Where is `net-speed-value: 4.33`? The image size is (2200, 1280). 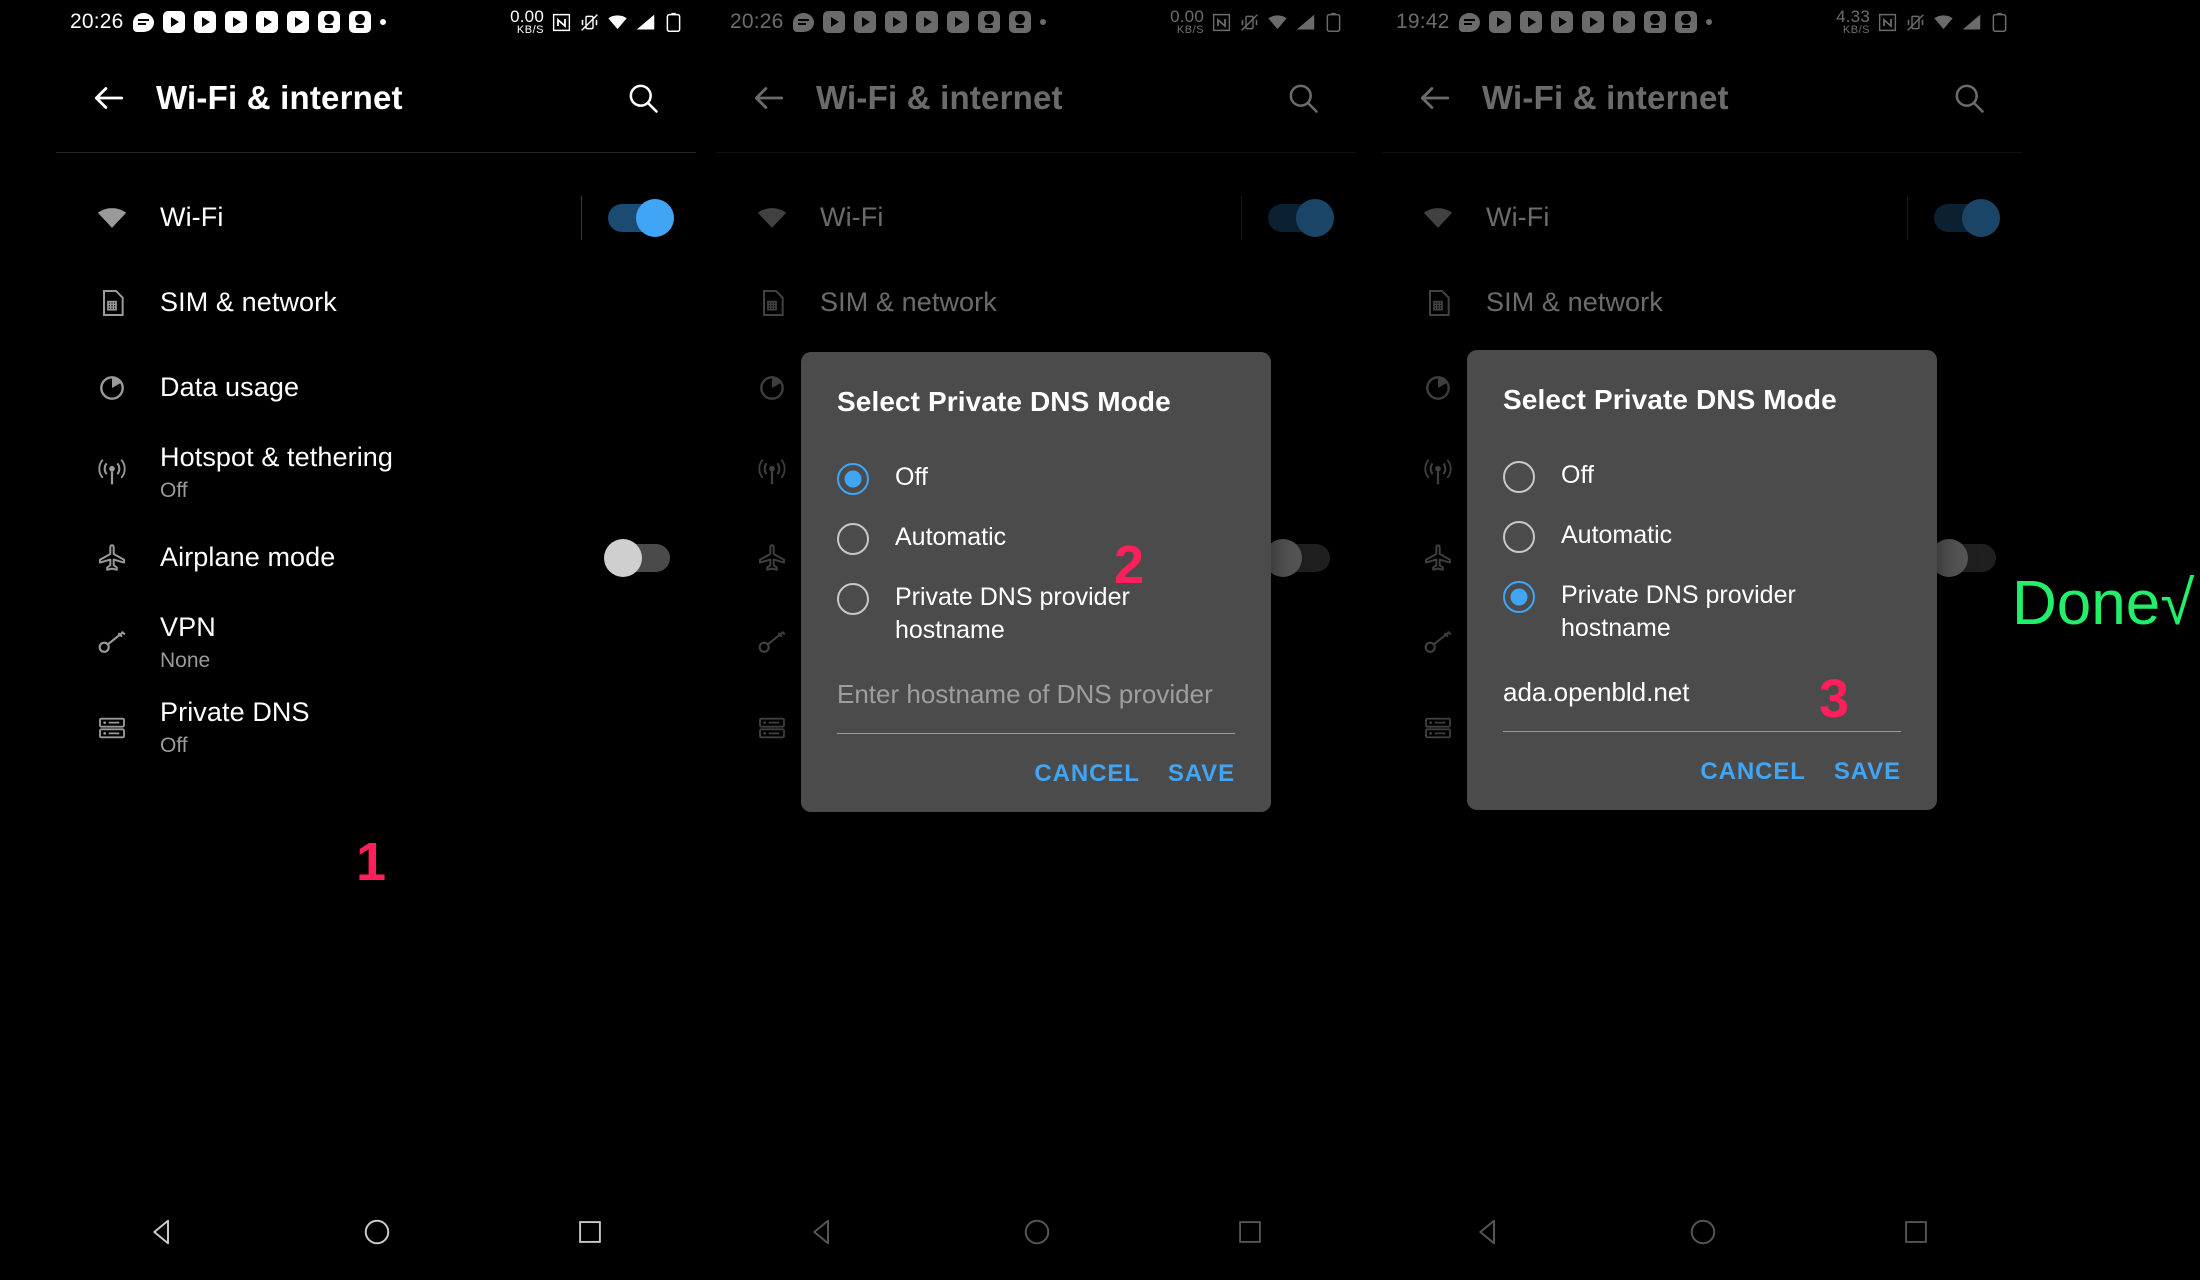
net-speed-value: 4.33 is located at coordinates (1853, 16).